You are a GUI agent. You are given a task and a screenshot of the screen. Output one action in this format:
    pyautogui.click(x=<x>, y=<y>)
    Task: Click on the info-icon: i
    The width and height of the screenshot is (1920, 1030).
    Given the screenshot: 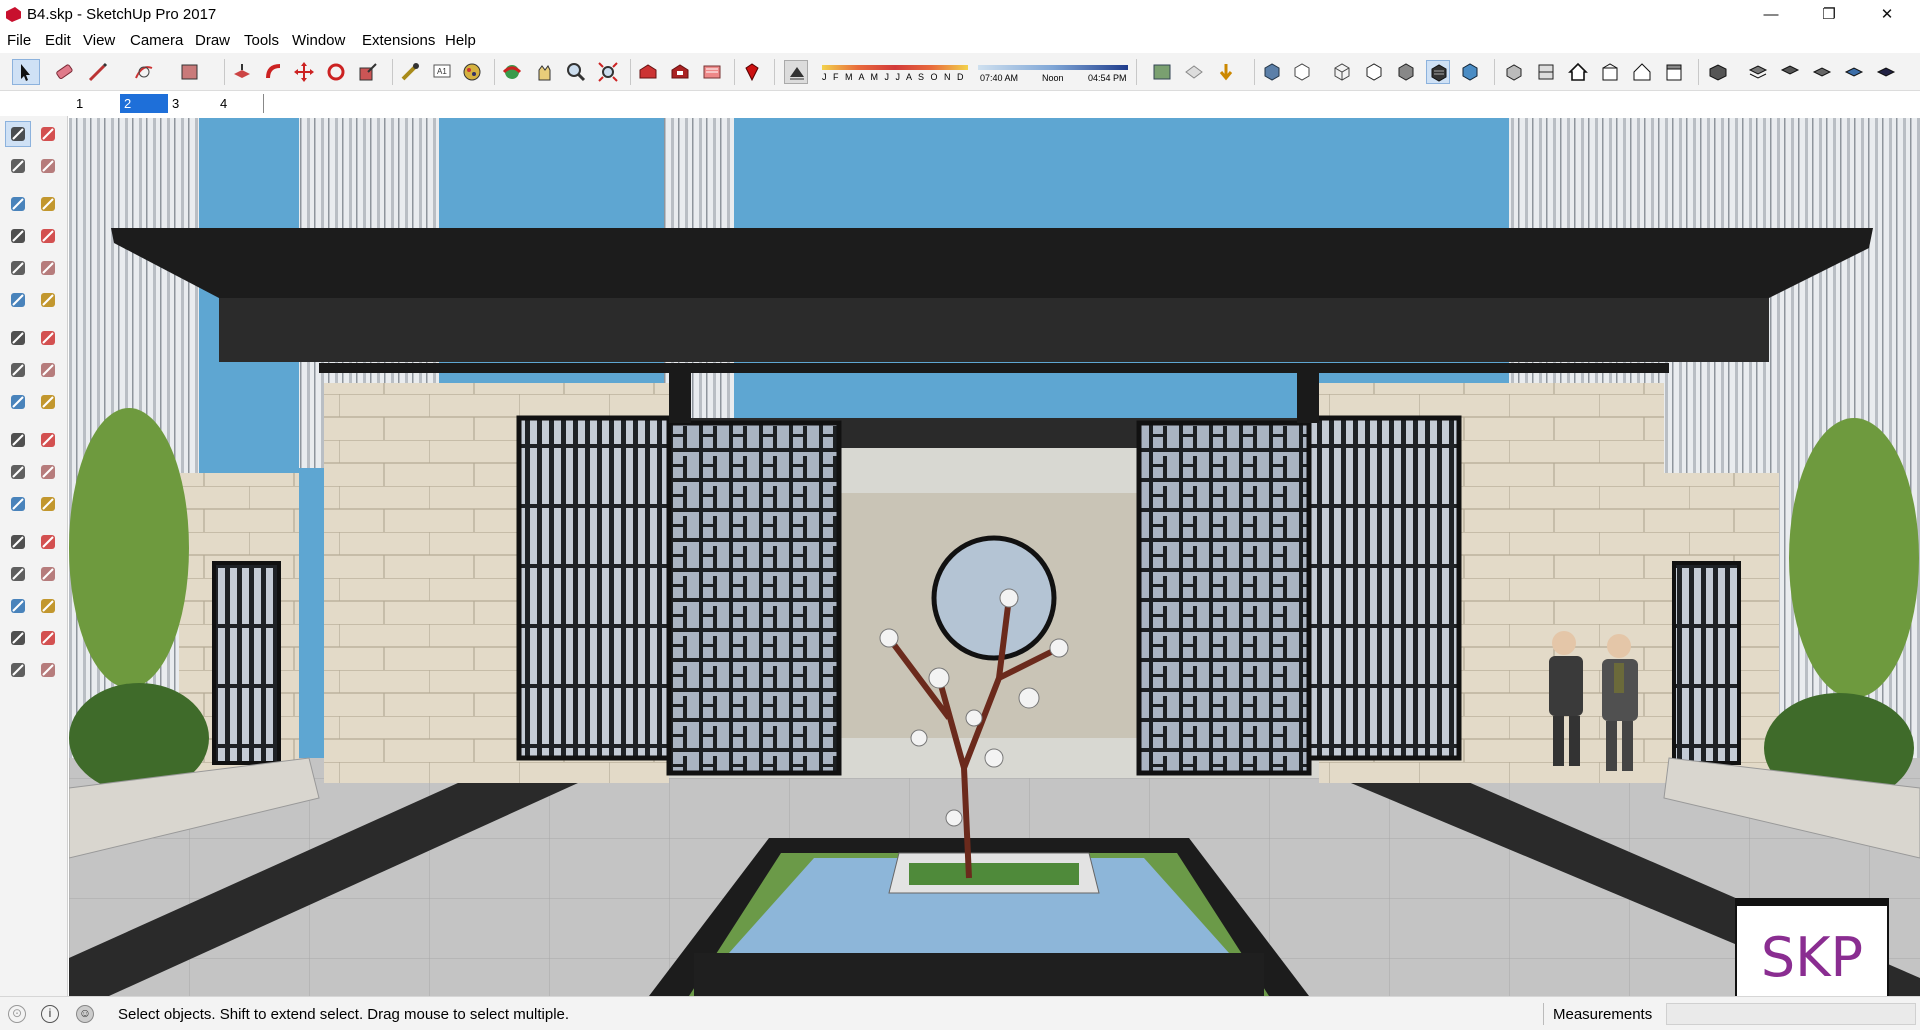 What is the action you would take?
    pyautogui.click(x=50, y=1014)
    